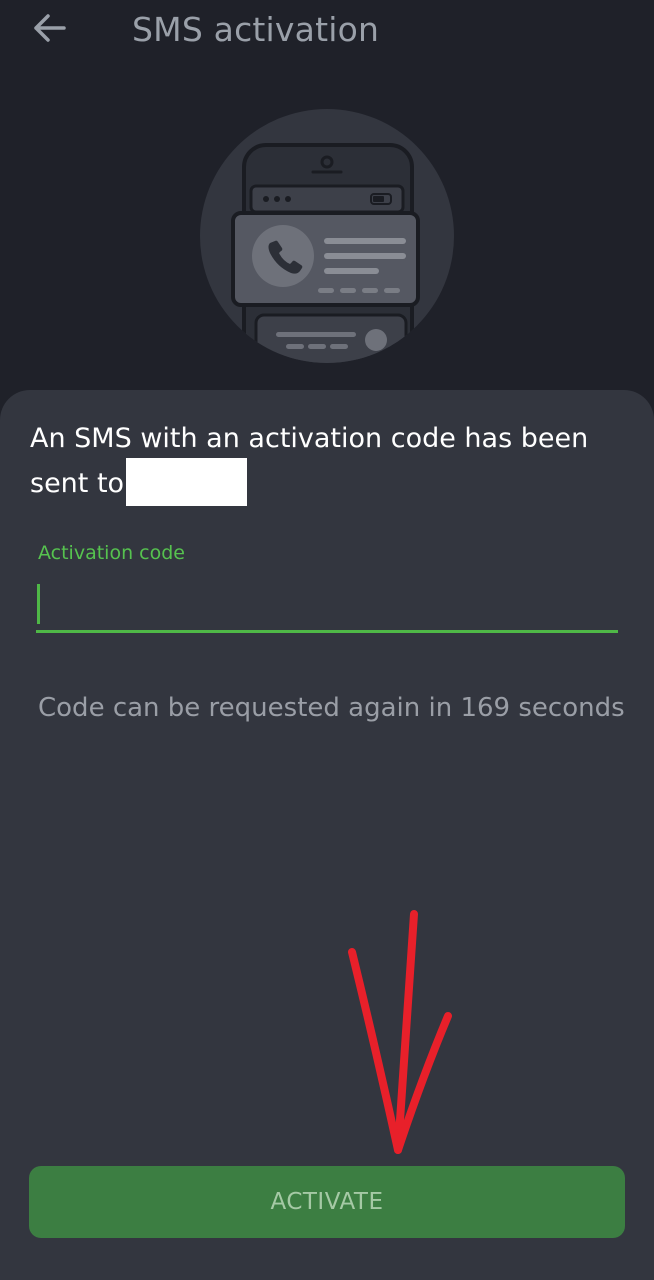 The image size is (654, 1280). What do you see at coordinates (327, 606) in the screenshot?
I see `activation-code-input` at bounding box center [327, 606].